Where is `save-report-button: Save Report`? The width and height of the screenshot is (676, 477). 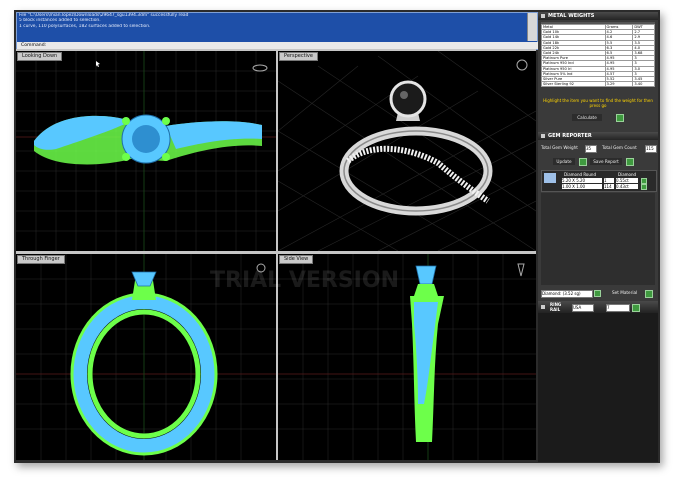 save-report-button: Save Report is located at coordinates (606, 161).